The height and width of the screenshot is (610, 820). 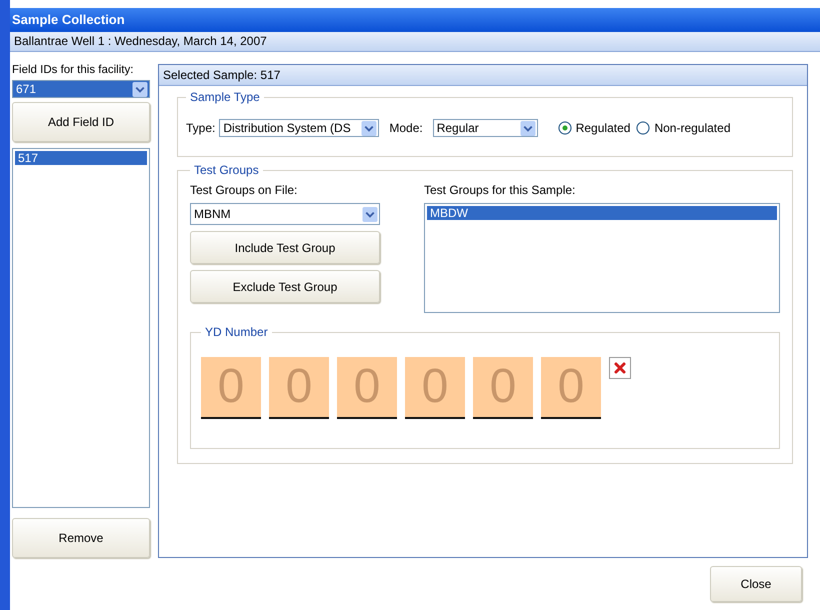 I want to click on field-id-item: 517, so click(x=81, y=158).